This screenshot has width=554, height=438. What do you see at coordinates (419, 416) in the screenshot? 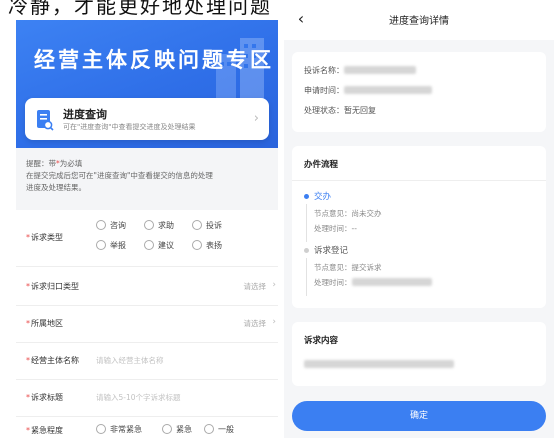
I see `confirm-button: 确定` at bounding box center [419, 416].